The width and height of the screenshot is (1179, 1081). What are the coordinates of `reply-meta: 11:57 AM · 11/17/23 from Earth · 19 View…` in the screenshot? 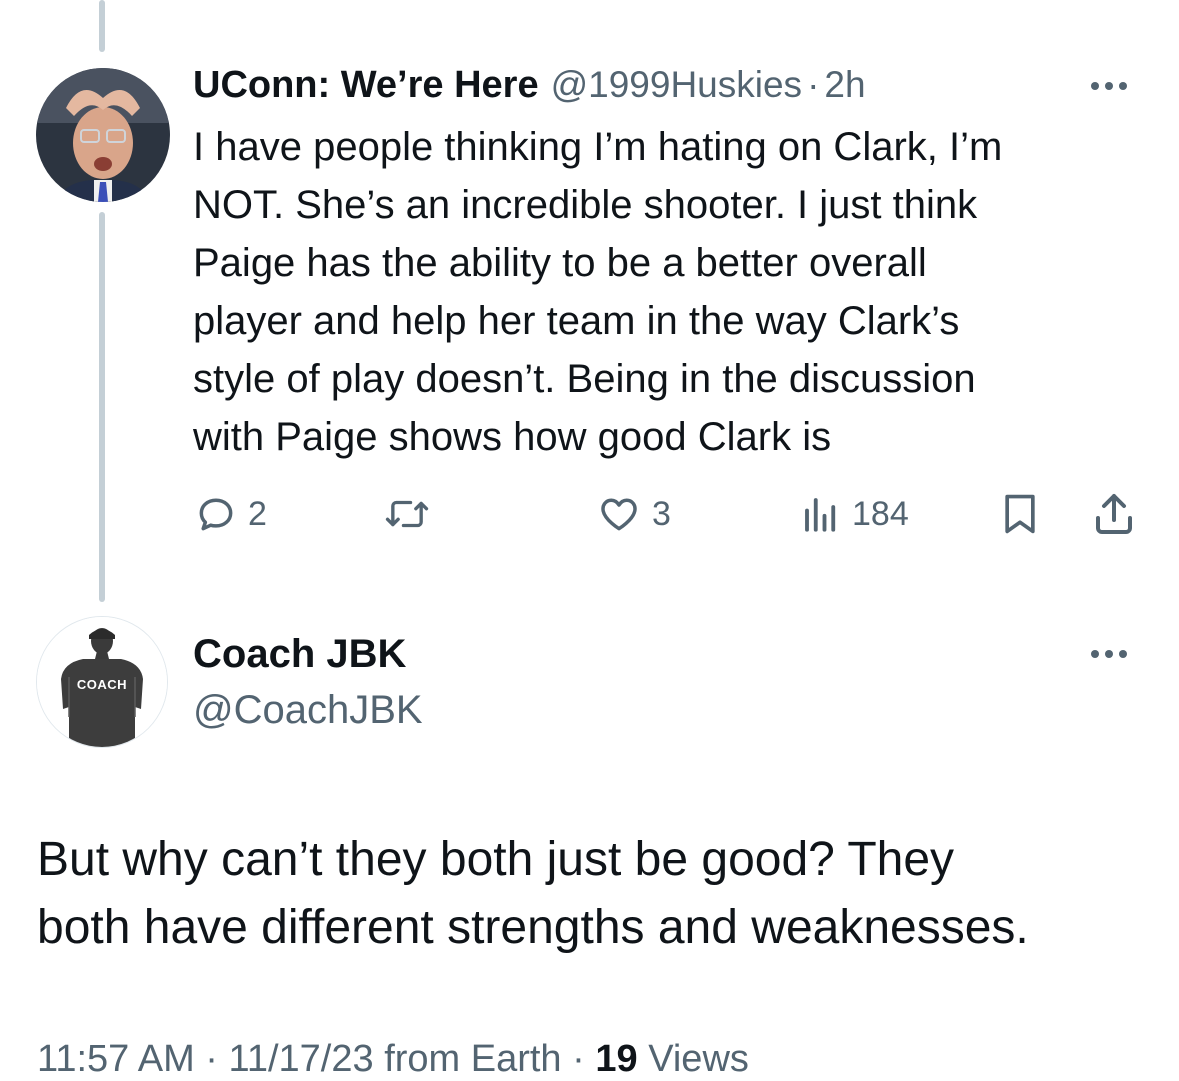 It's located at (393, 1059).